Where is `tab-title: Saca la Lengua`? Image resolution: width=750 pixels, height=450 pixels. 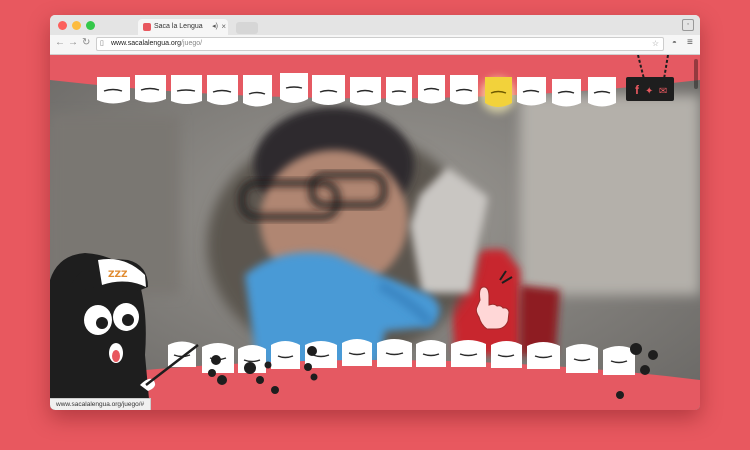
tab-title: Saca la Lengua is located at coordinates (178, 26).